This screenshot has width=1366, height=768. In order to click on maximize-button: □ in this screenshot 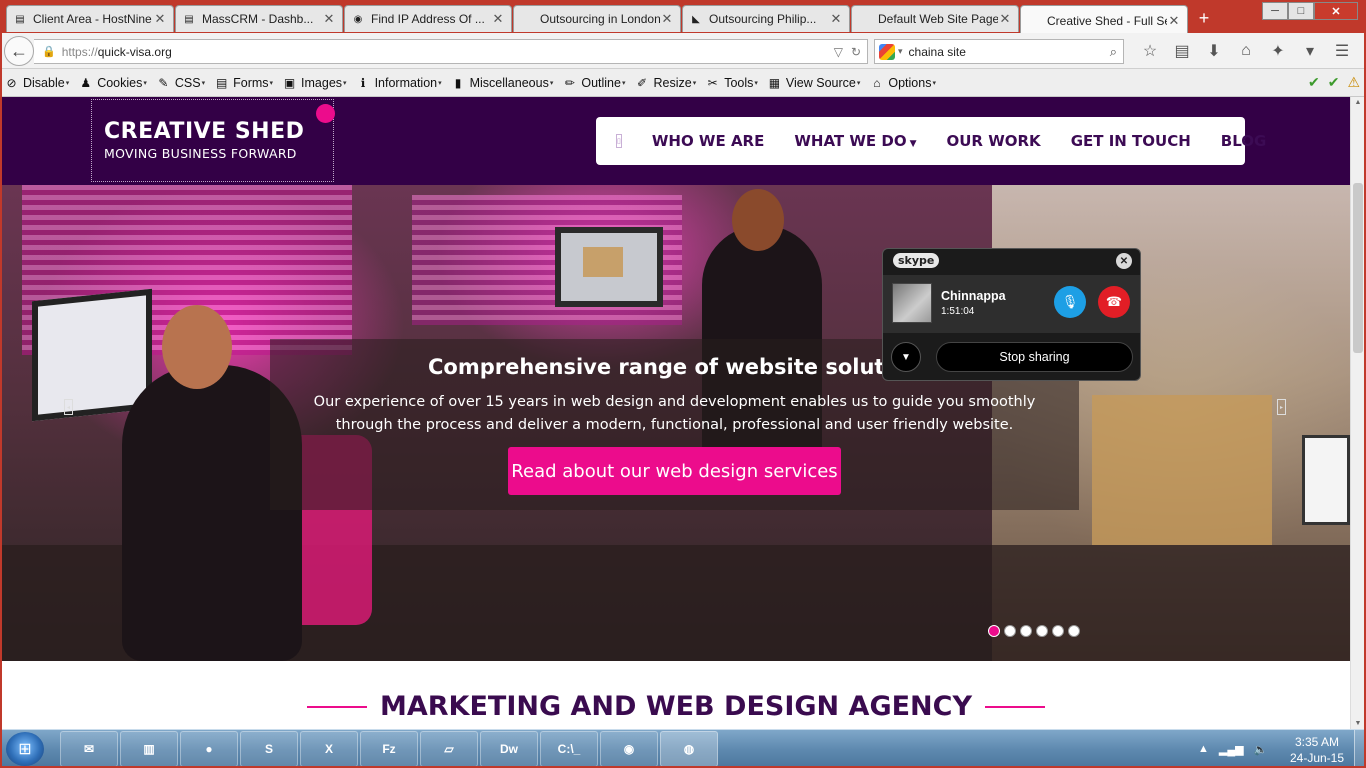, I will do `click(1301, 11)`.